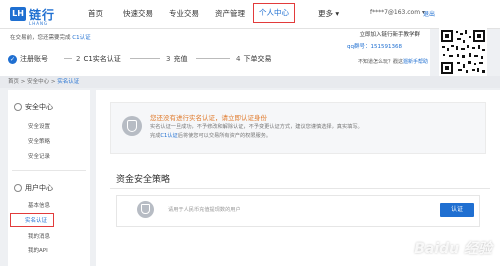 This screenshot has height=266, width=500. I want to click on notice-c1-link: C1认证, so click(81, 38).